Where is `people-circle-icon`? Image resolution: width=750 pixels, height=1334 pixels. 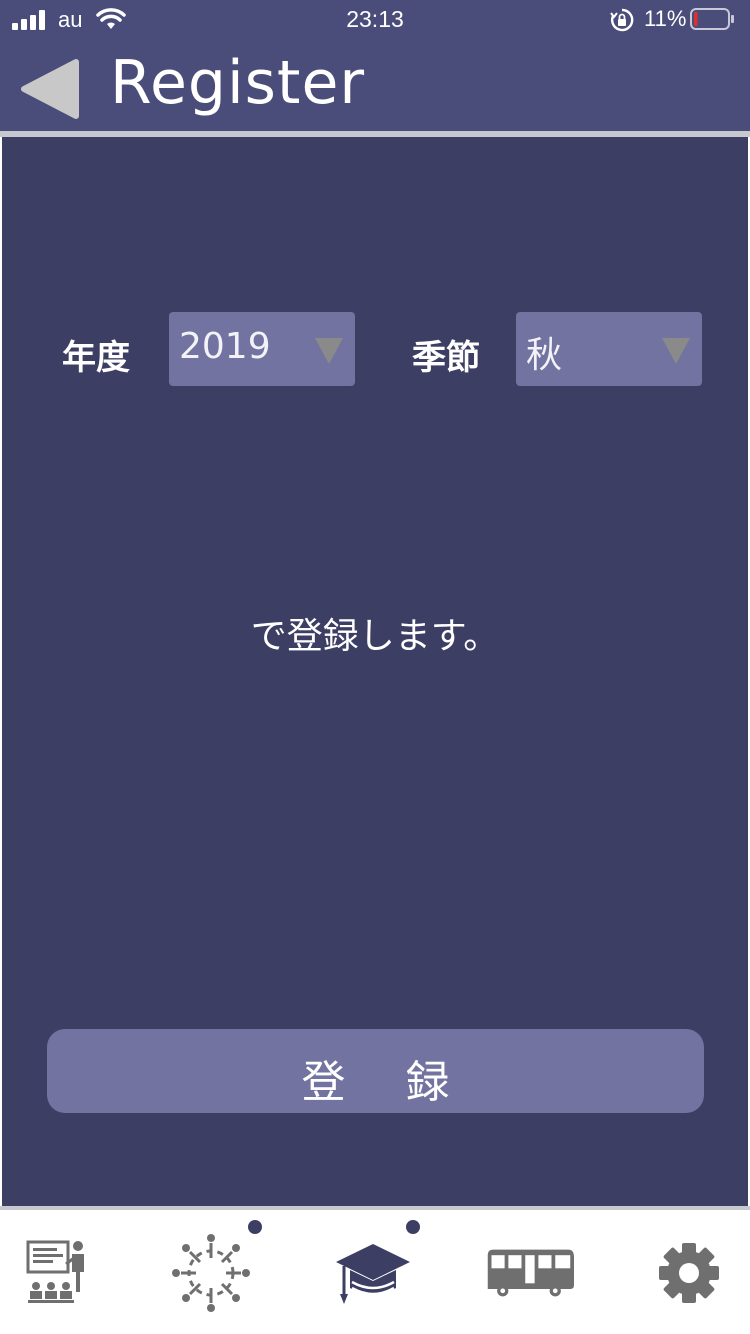
people-circle-icon is located at coordinates (211, 1273).